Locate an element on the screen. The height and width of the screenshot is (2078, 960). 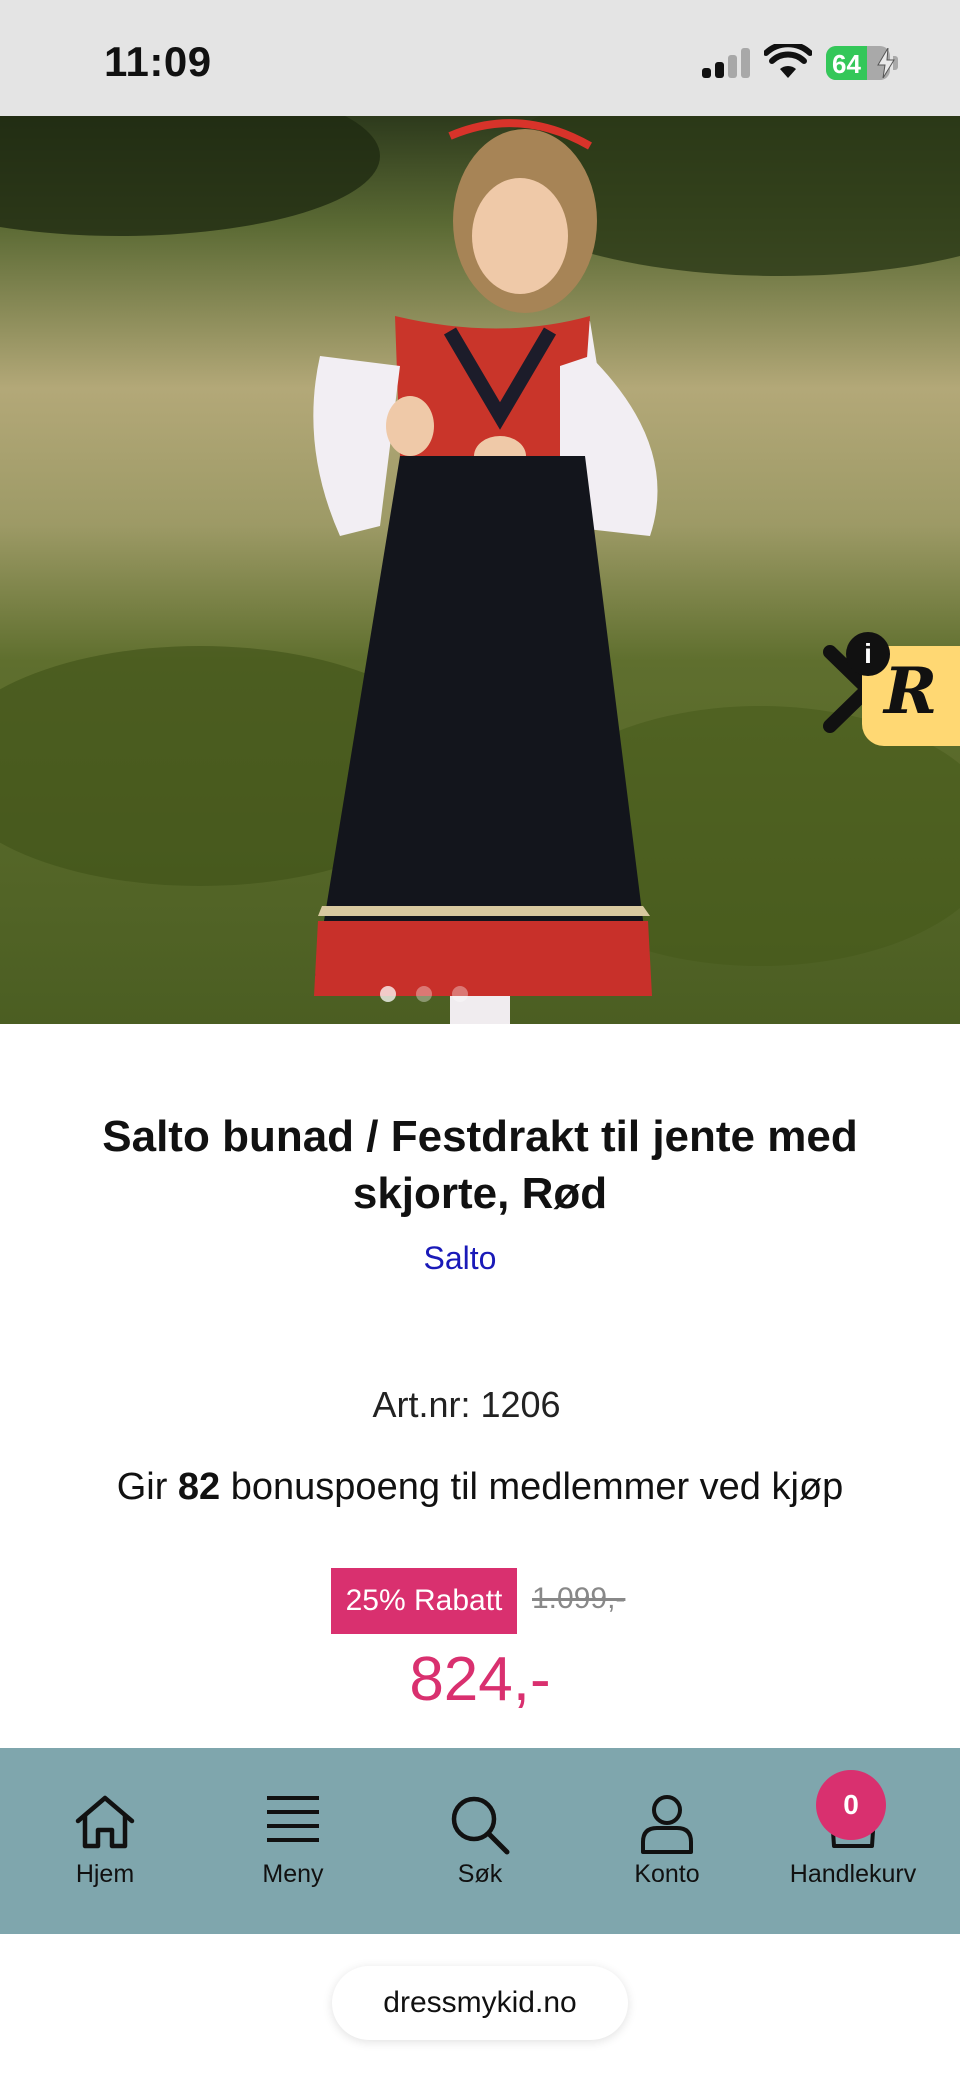
bottom-nav: Hjem Meny Søk Konto Handlekurv is located at coordinates (480, 1841).